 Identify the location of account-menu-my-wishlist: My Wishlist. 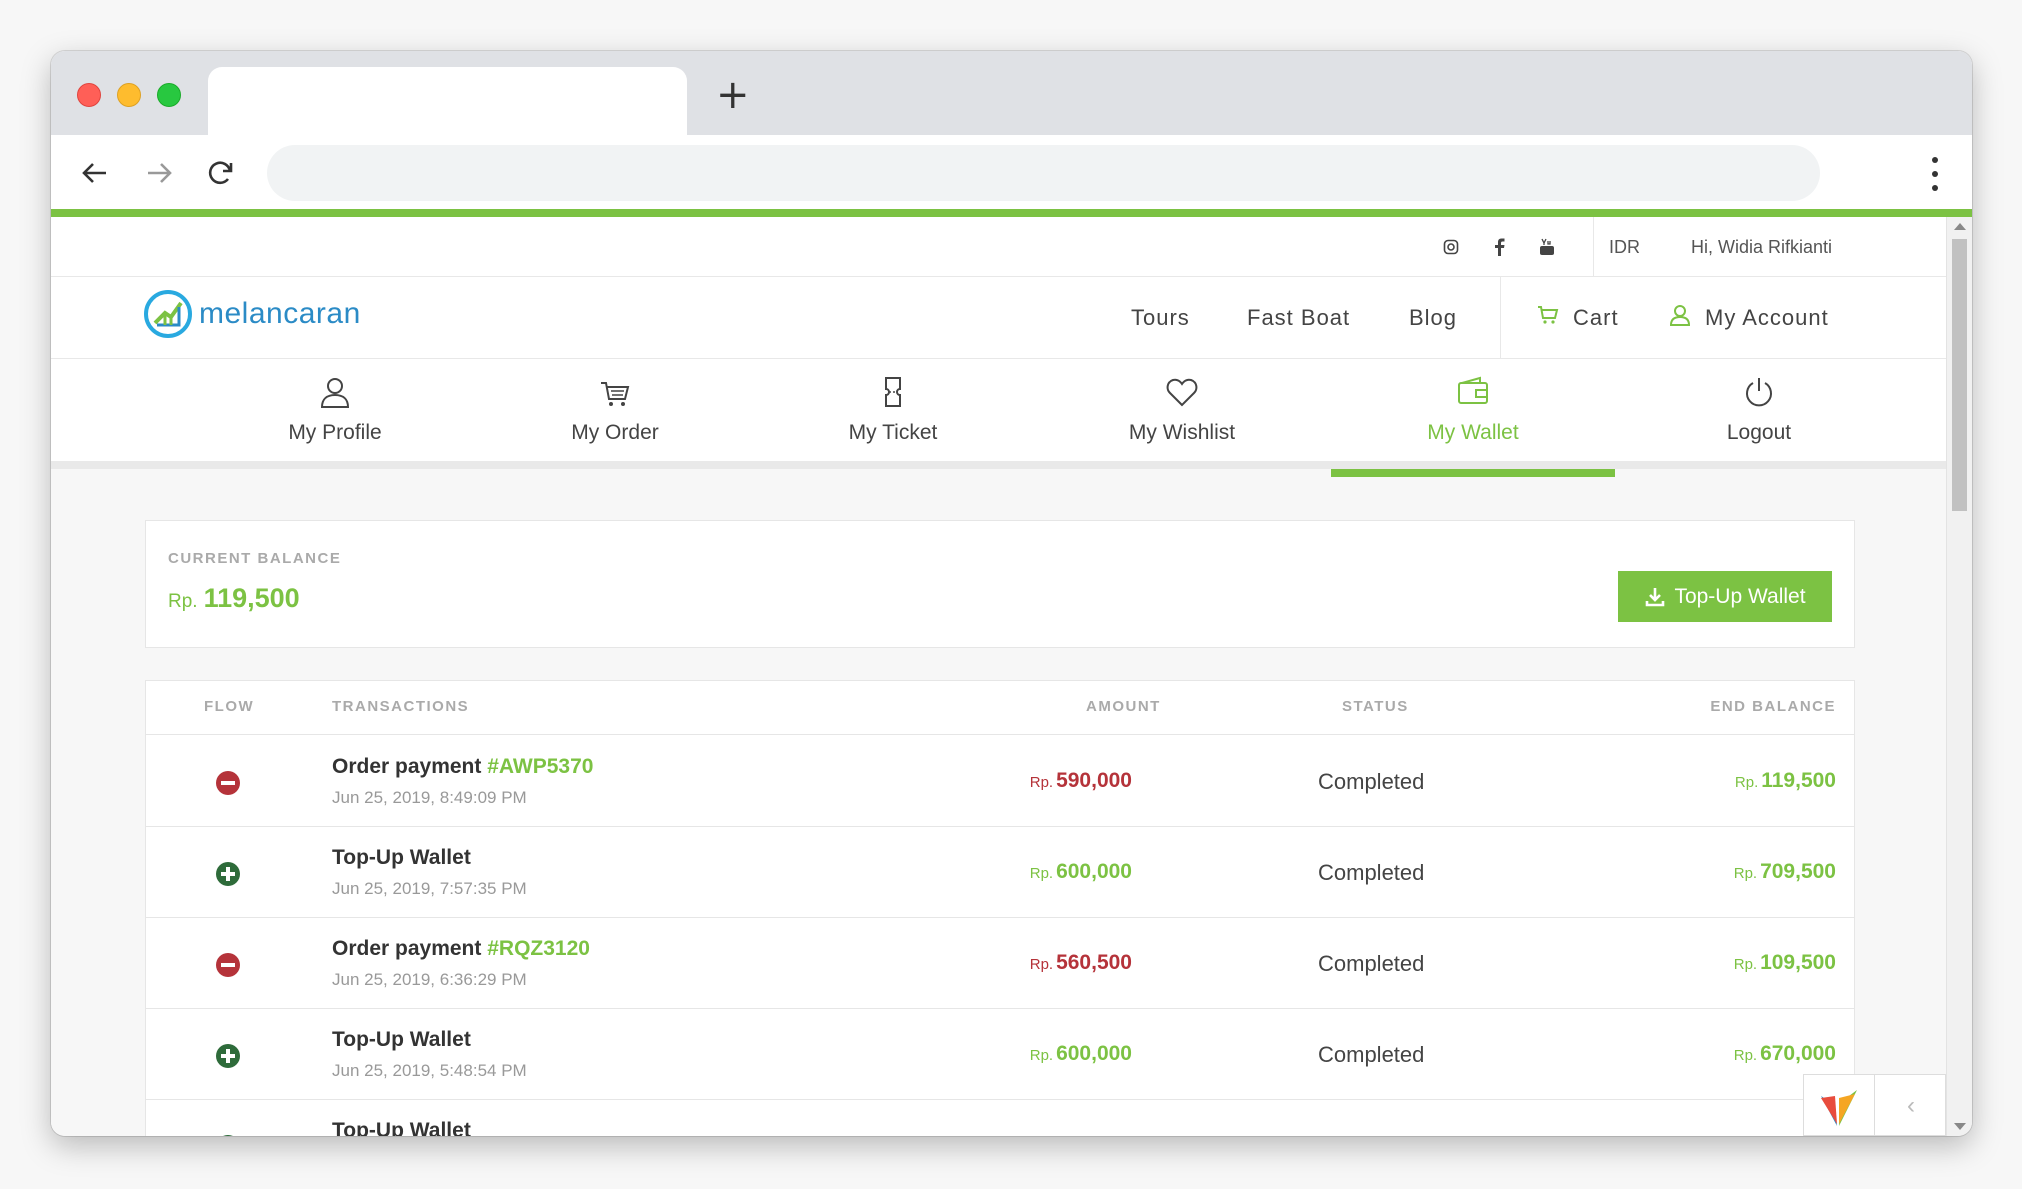
(1182, 414).